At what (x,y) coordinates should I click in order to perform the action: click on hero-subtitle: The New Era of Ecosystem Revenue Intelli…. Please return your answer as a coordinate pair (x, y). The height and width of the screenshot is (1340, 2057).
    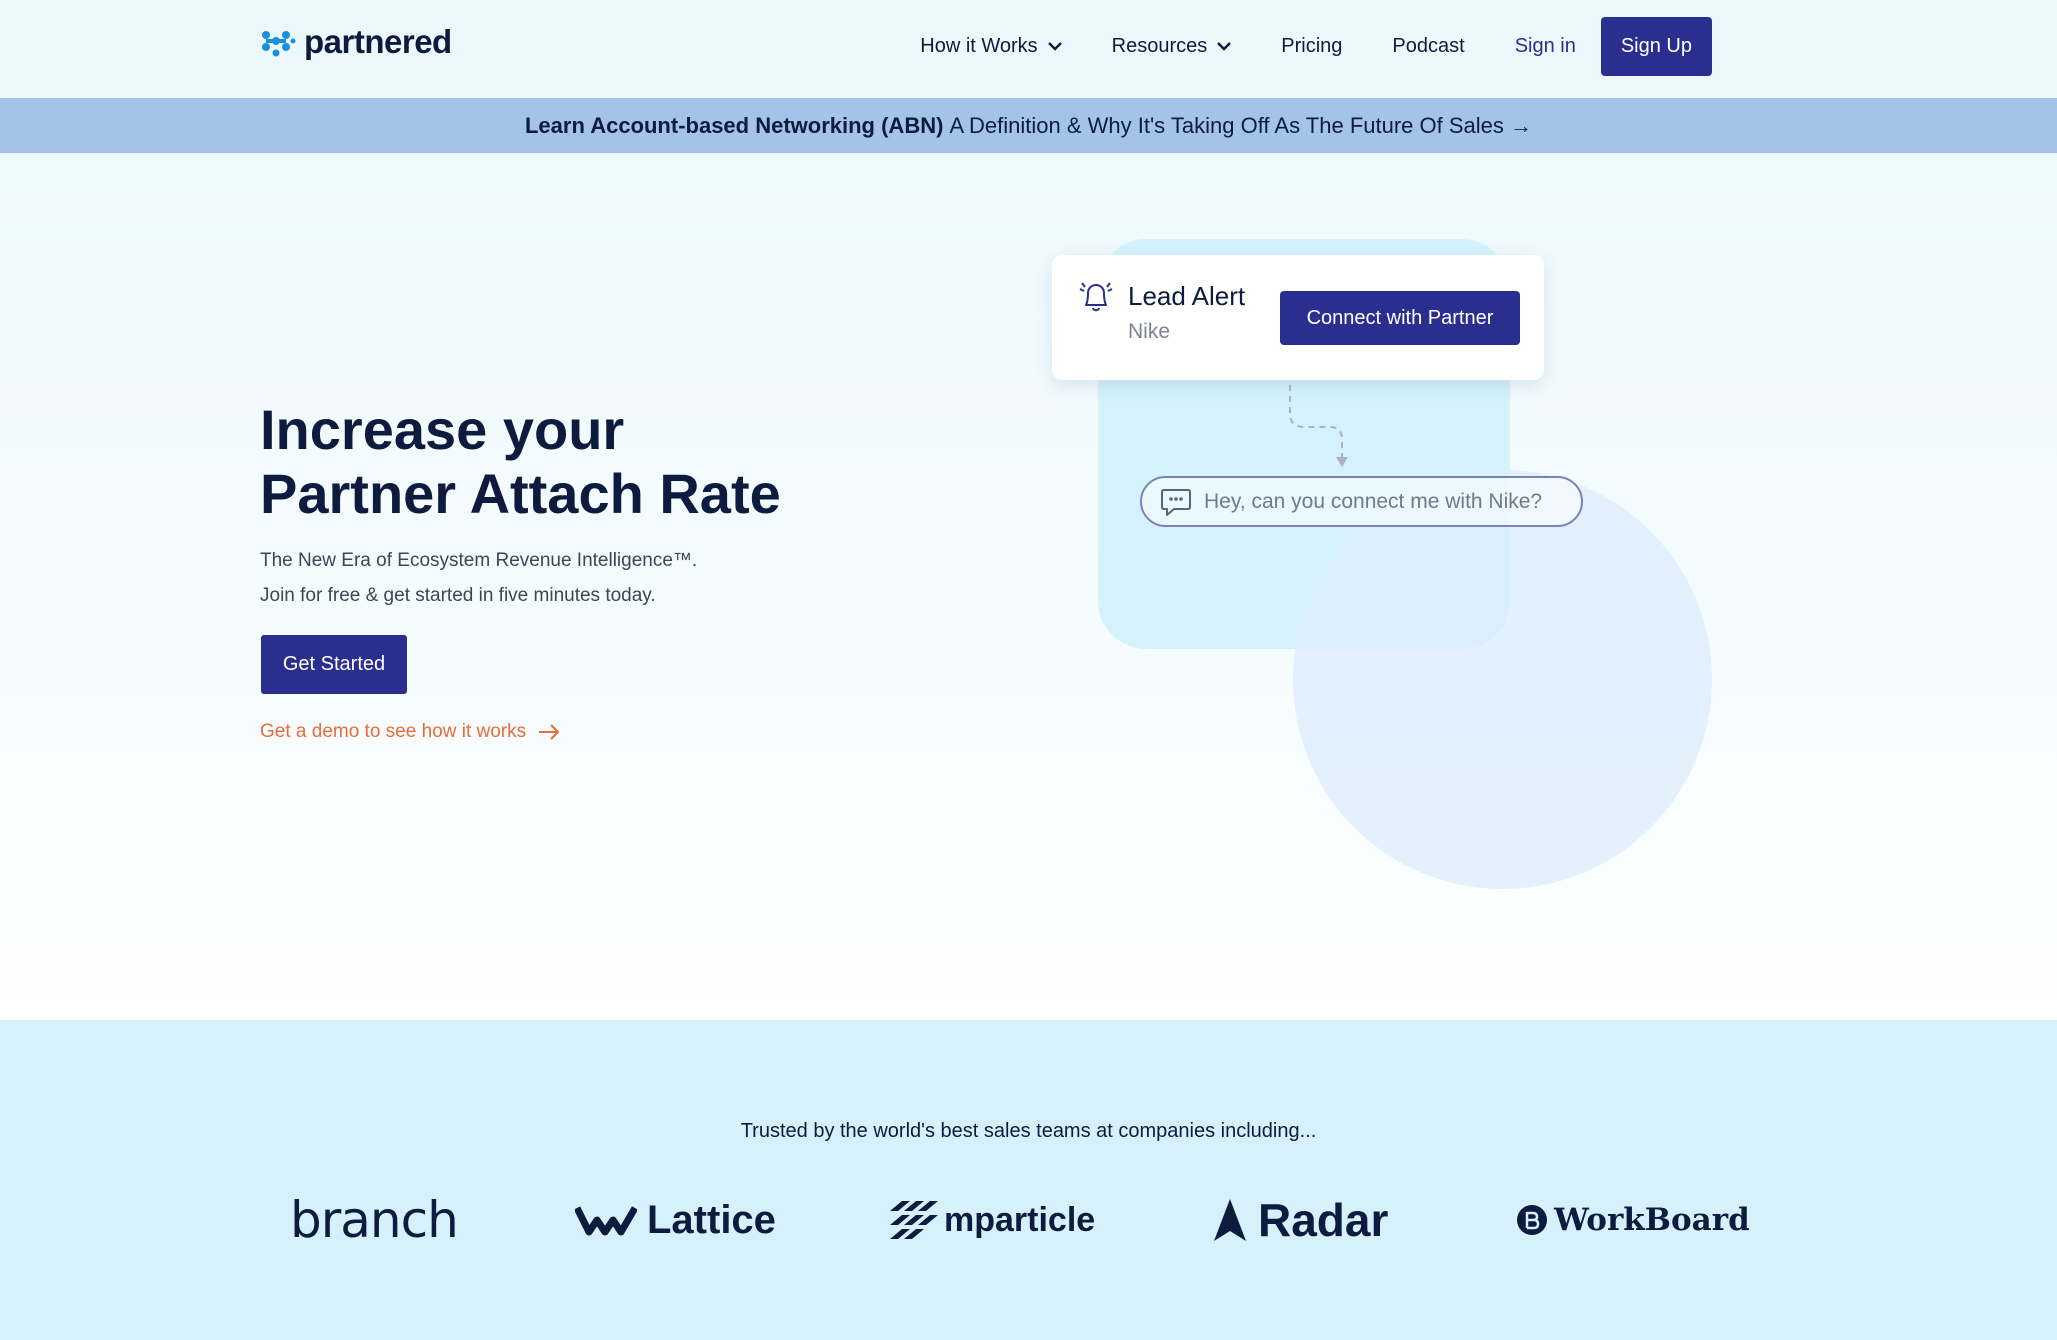
    Looking at the image, I should click on (478, 578).